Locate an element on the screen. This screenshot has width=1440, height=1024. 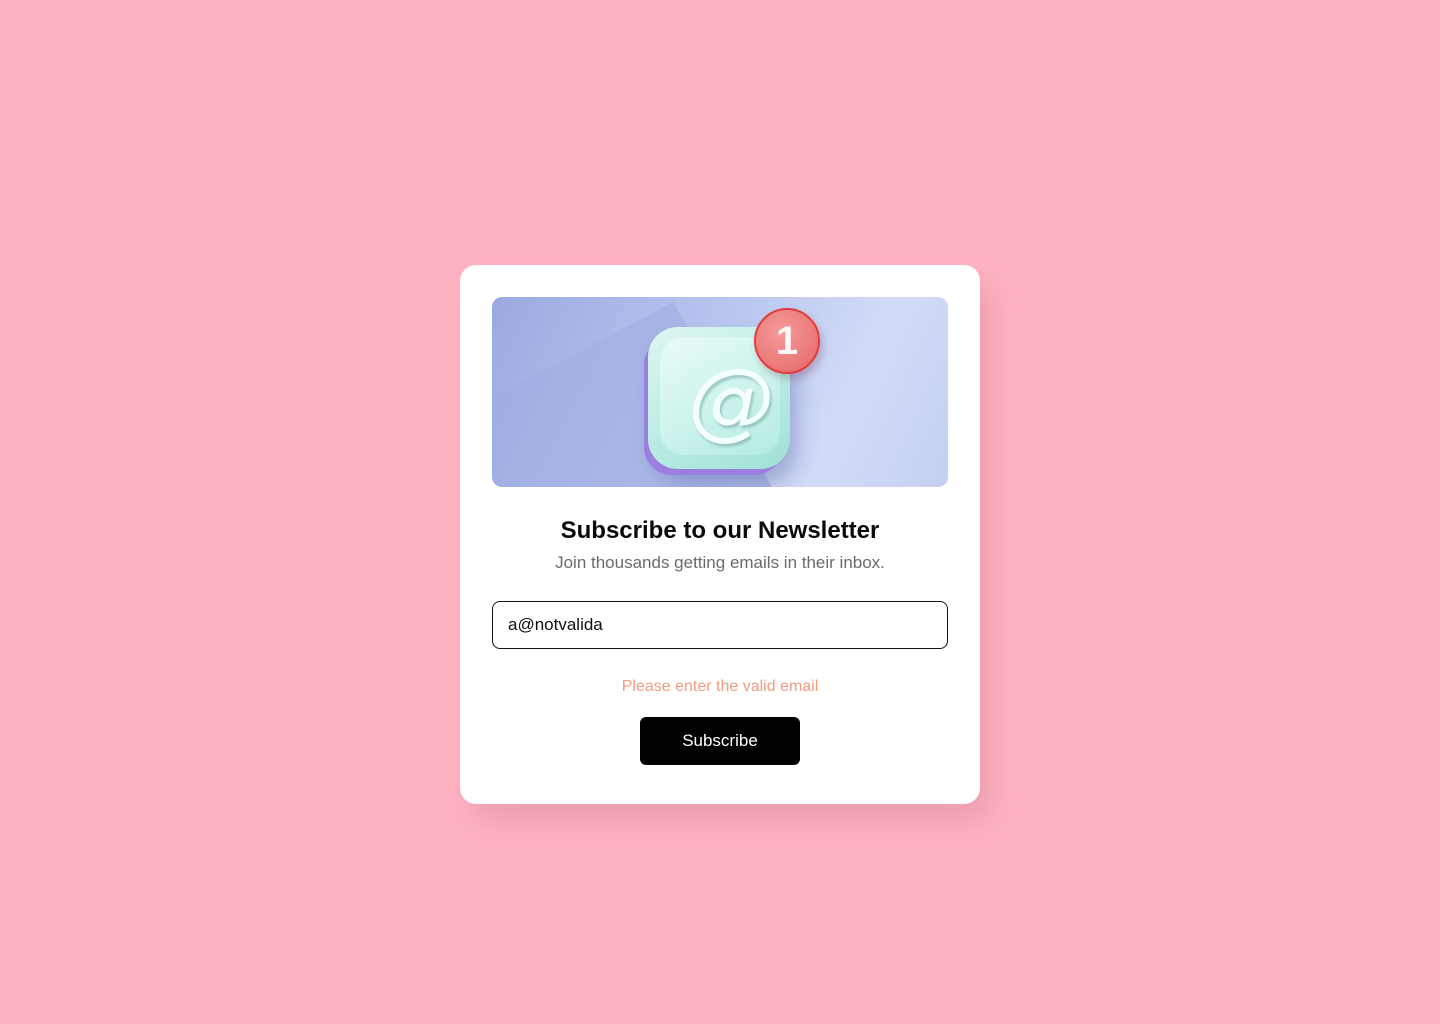
email-error-message: Please enter the valid email is located at coordinates (720, 686).